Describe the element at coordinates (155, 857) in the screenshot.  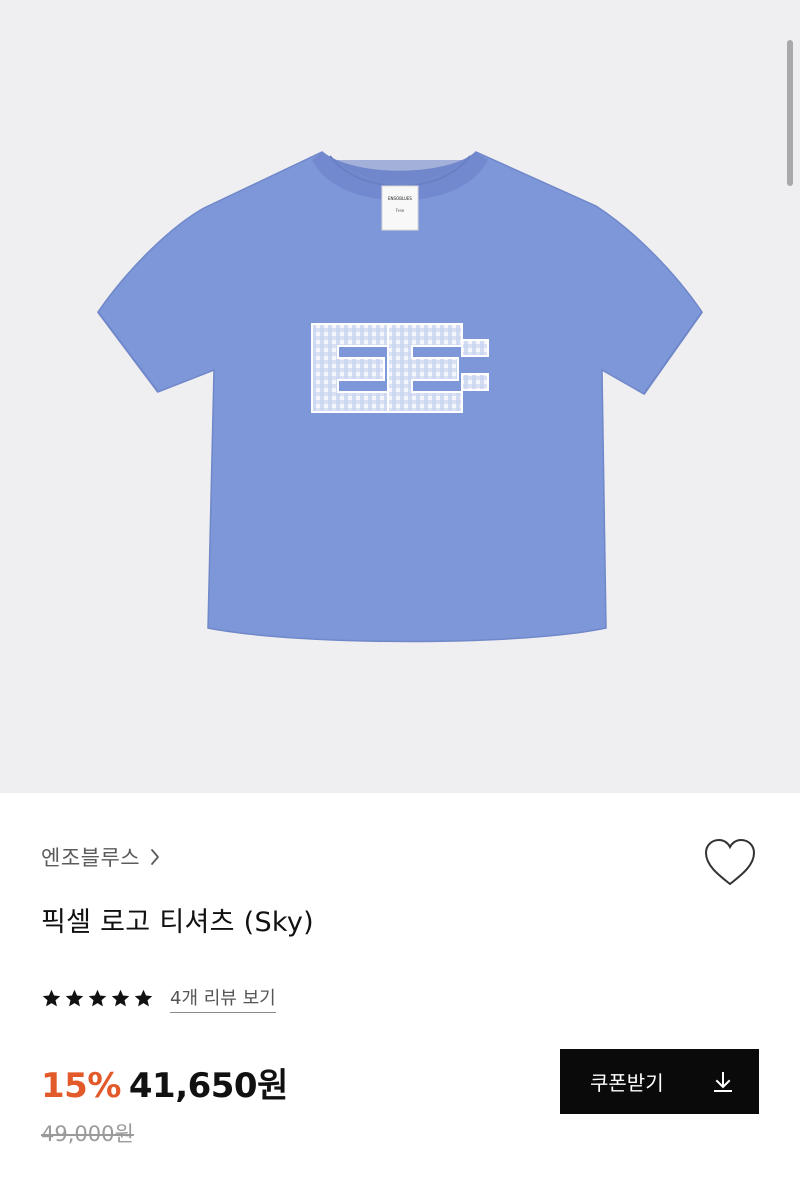
I see `chevron-right-icon` at that location.